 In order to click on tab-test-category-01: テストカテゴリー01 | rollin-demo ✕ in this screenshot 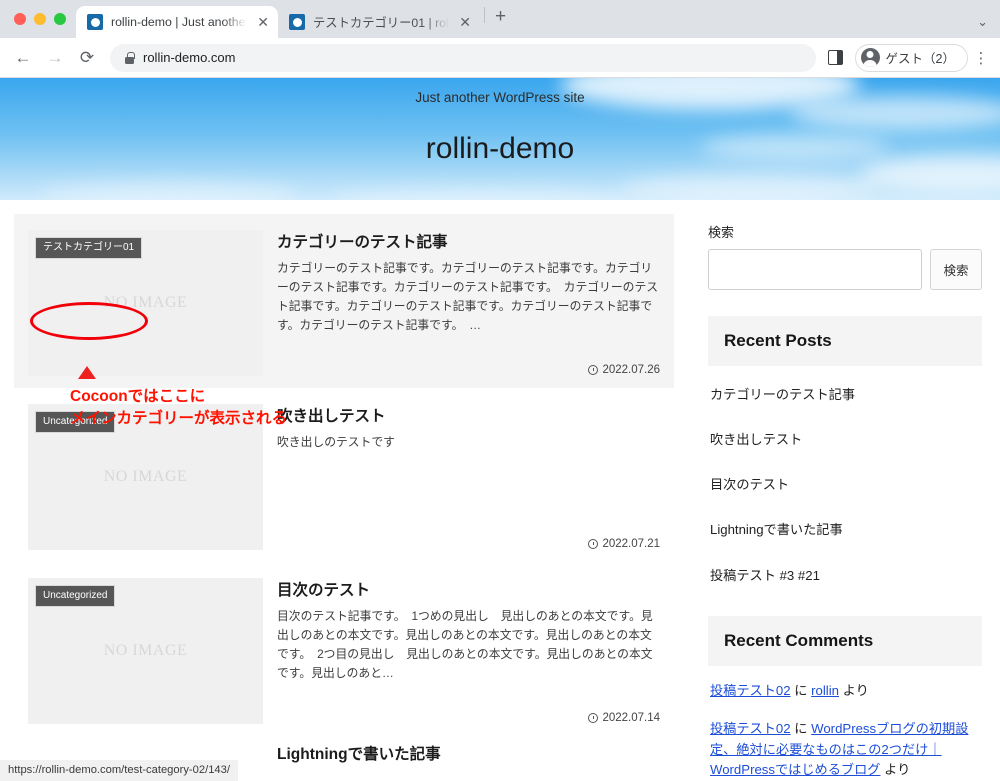, I will do `click(379, 22)`.